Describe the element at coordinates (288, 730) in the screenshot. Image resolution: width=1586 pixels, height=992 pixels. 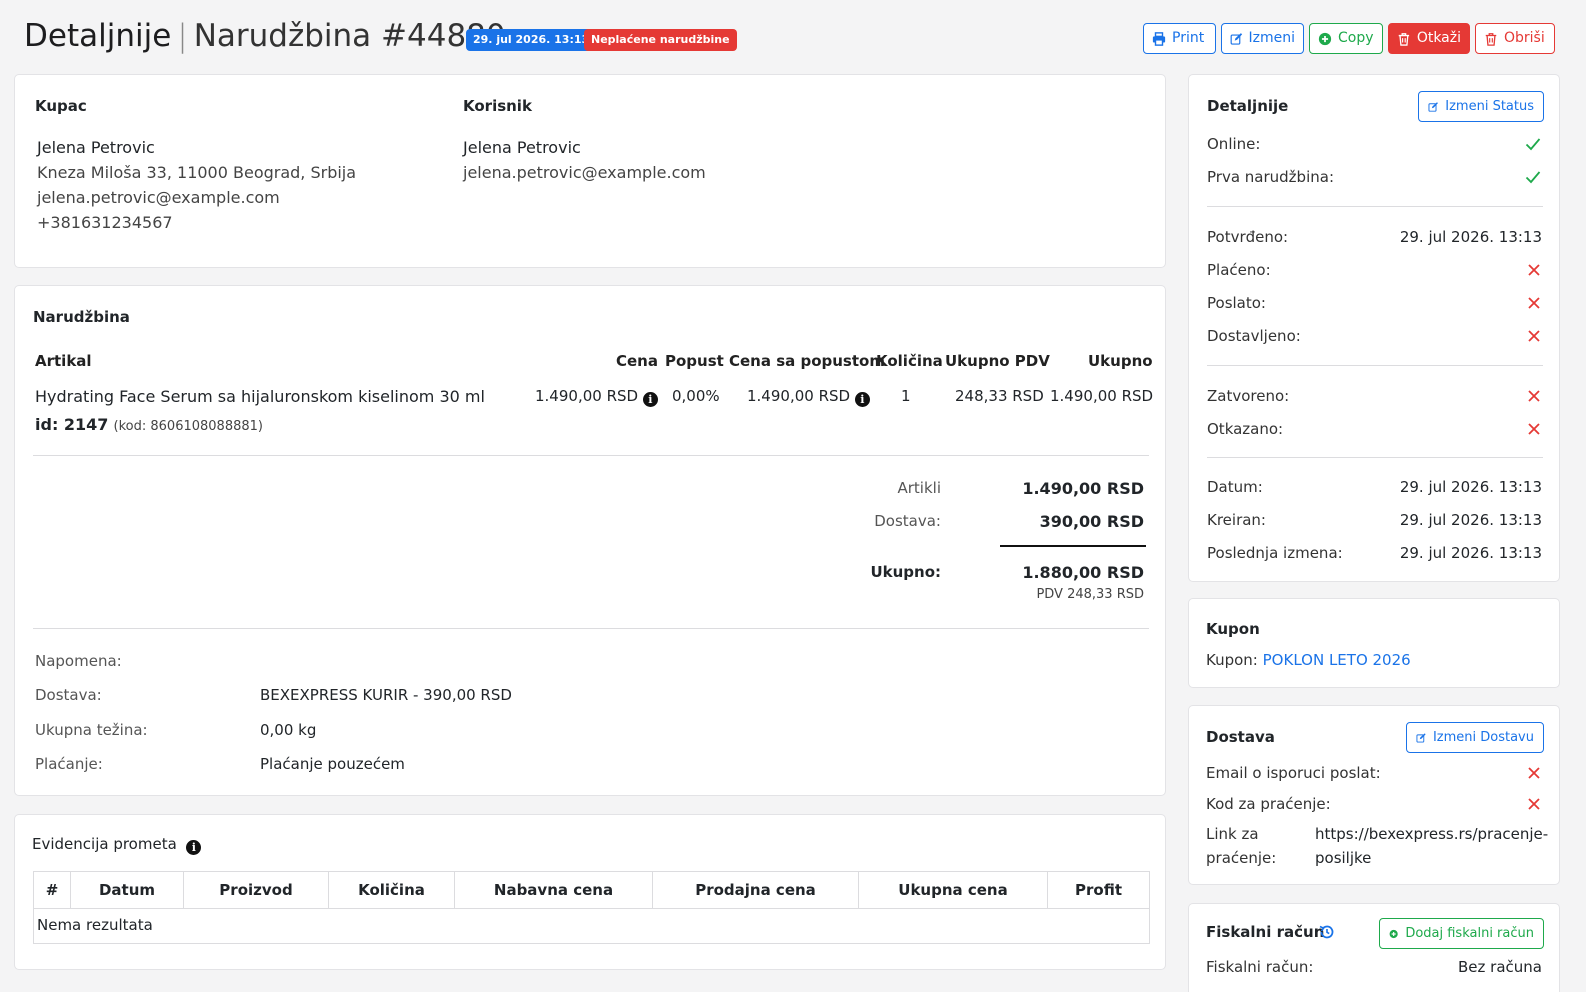
I see `weight-value: 0,00 kg` at that location.